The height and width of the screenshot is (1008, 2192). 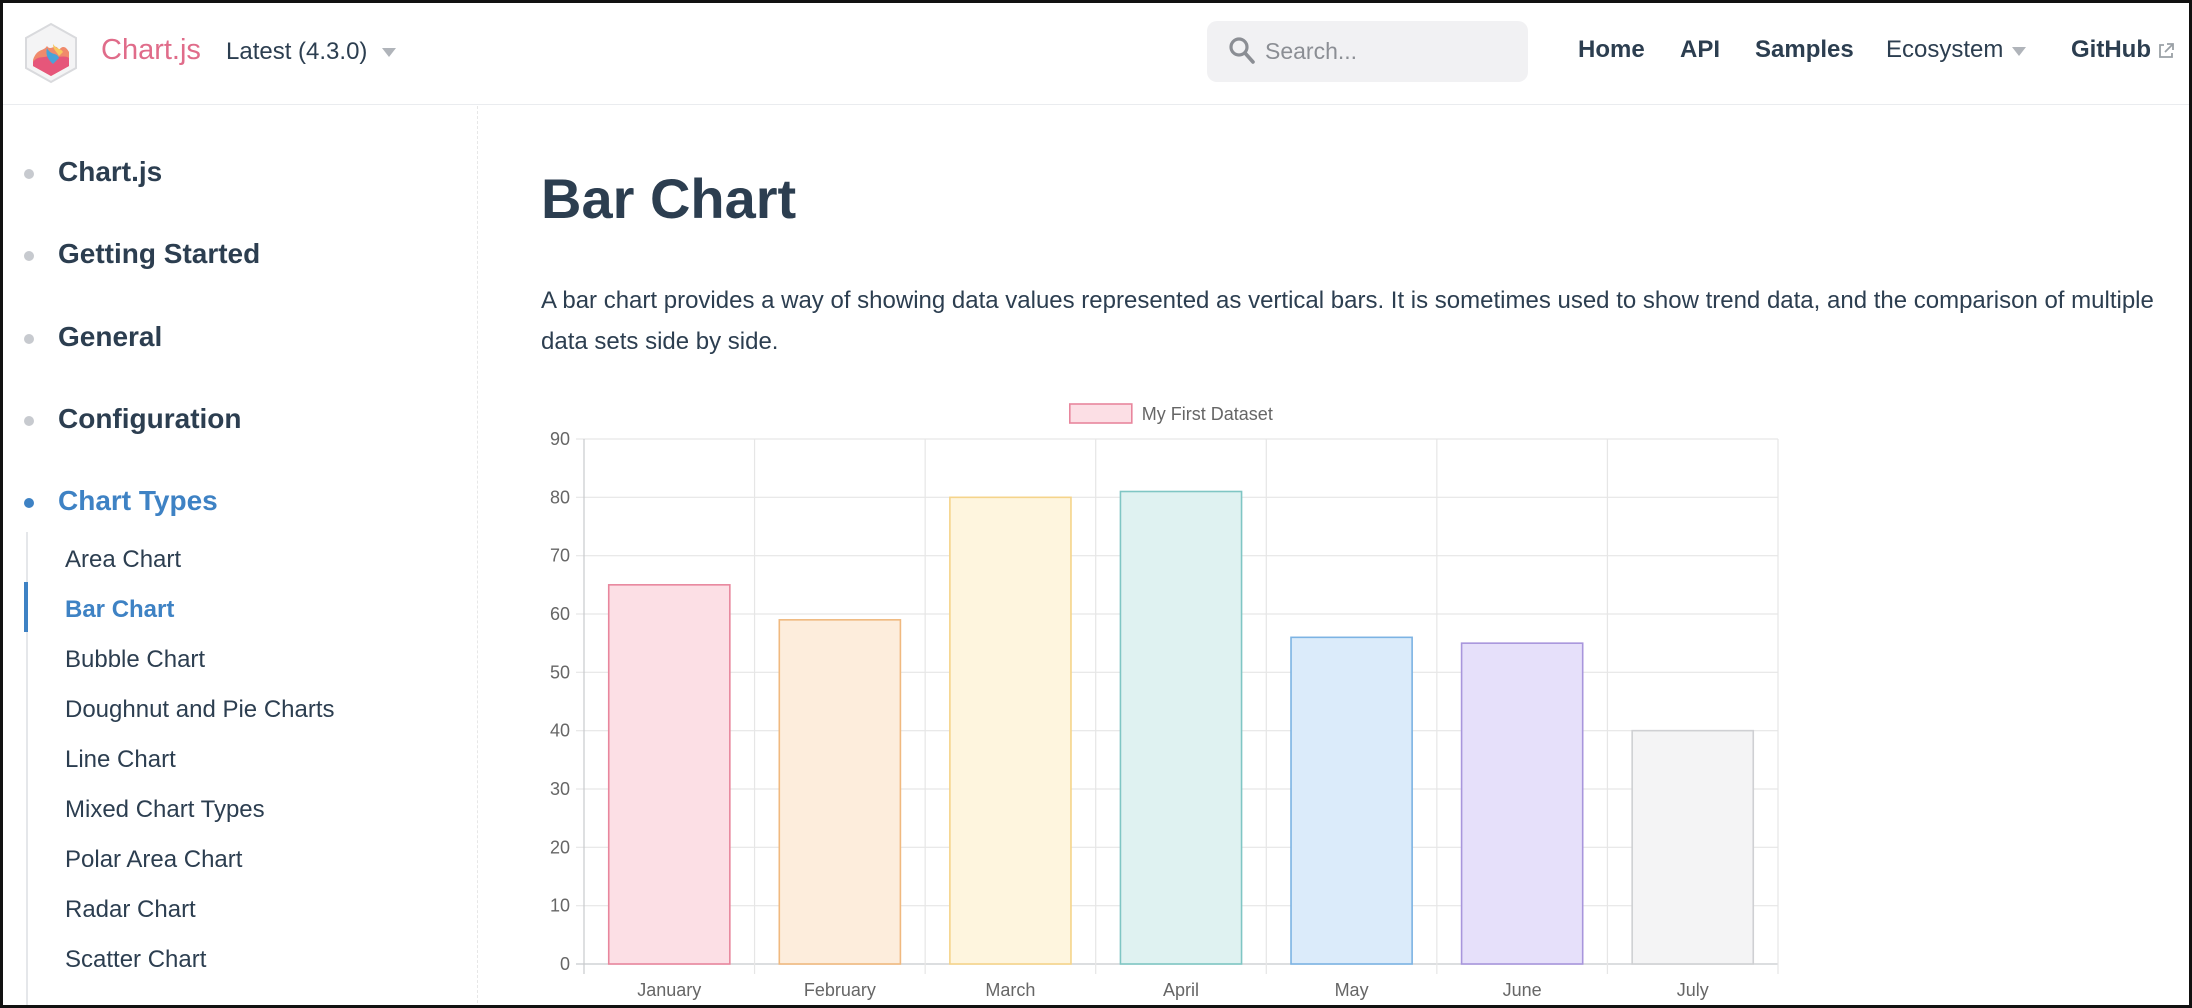 I want to click on bar-april, so click(x=1181, y=727).